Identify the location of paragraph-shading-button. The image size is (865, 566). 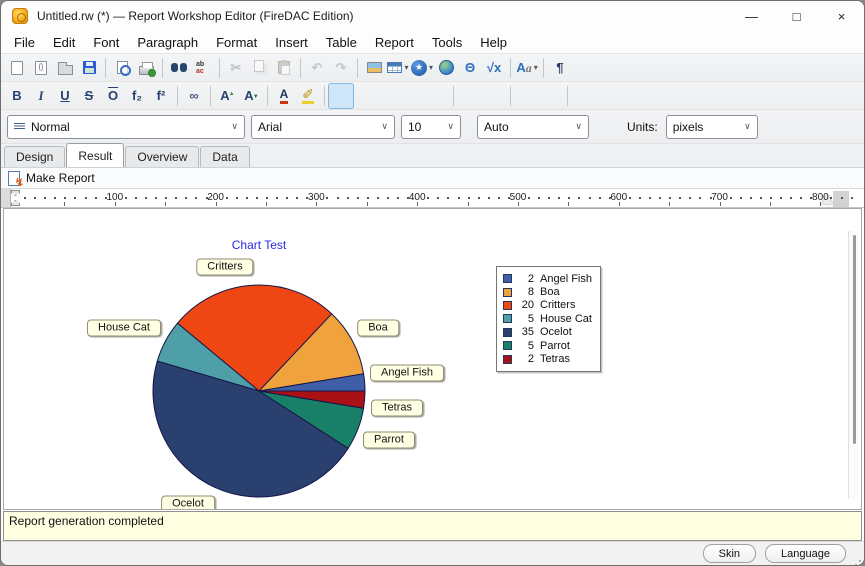
(584, 96).